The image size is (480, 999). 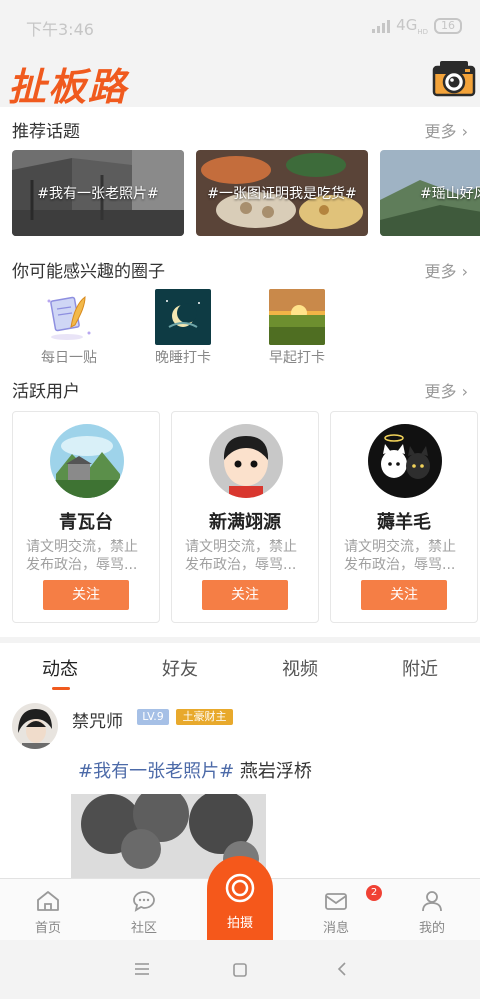 What do you see at coordinates (153, 717) in the screenshot?
I see `level-badge: LV.9` at bounding box center [153, 717].